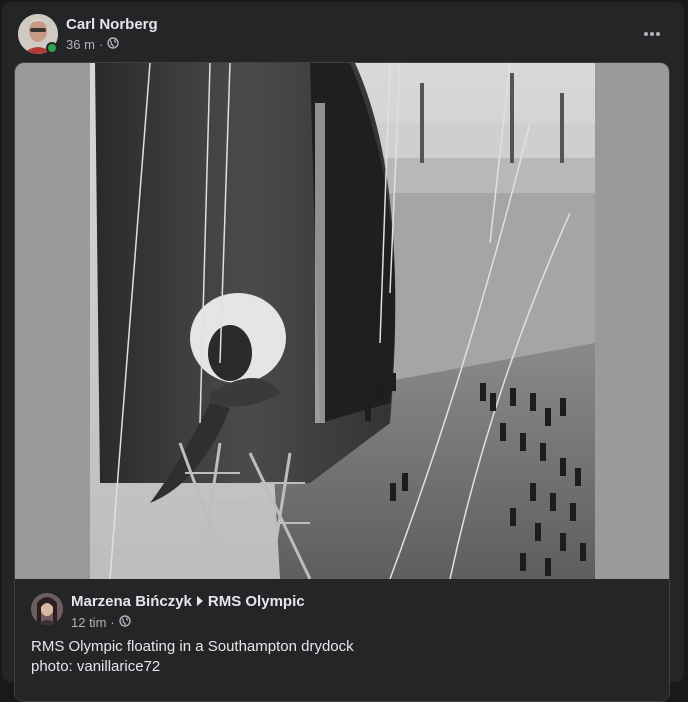  Describe the element at coordinates (112, 24) in the screenshot. I see `post-author-name: Carl Norberg` at that location.